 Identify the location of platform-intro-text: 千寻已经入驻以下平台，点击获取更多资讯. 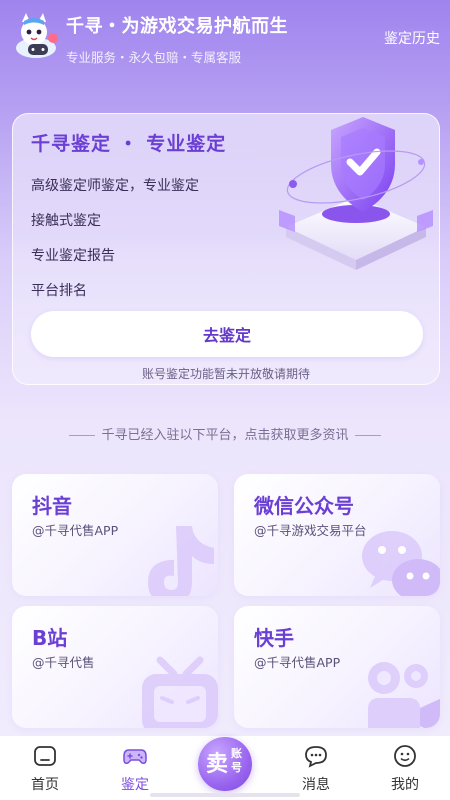
(225, 435).